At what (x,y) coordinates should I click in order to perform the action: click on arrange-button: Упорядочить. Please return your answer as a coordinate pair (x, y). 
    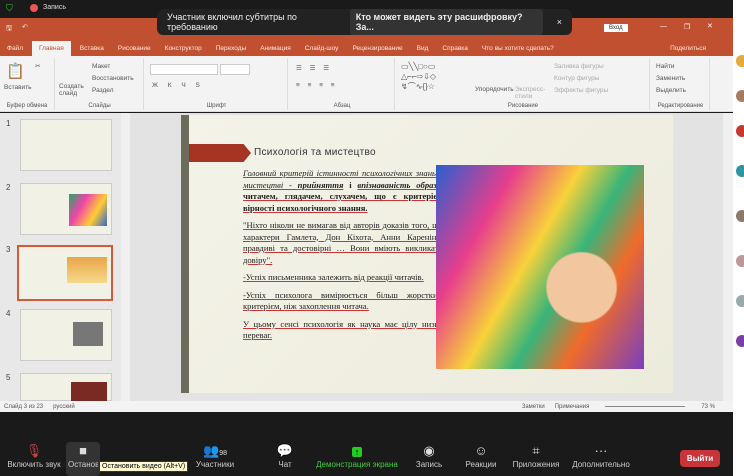
    Looking at the image, I should click on (494, 89).